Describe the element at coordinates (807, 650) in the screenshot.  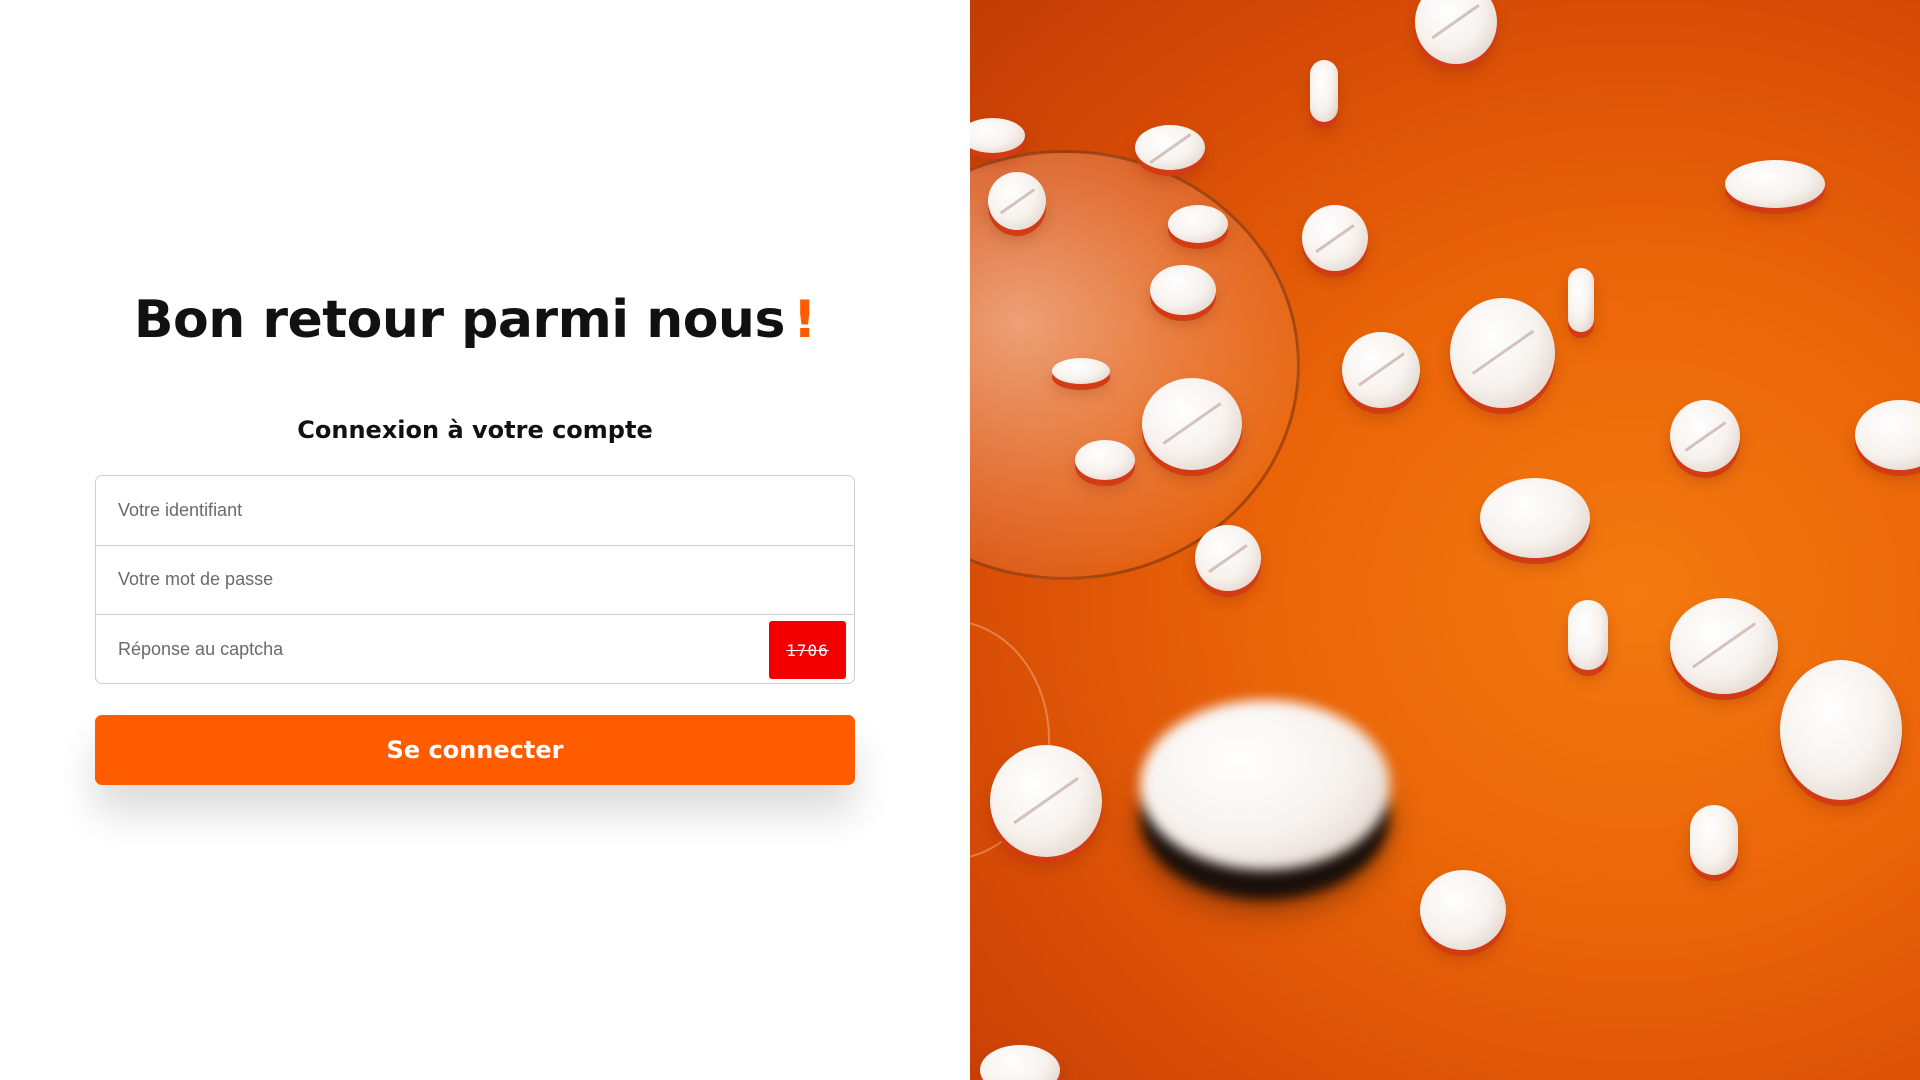
I see `captcha-image: 1706` at that location.